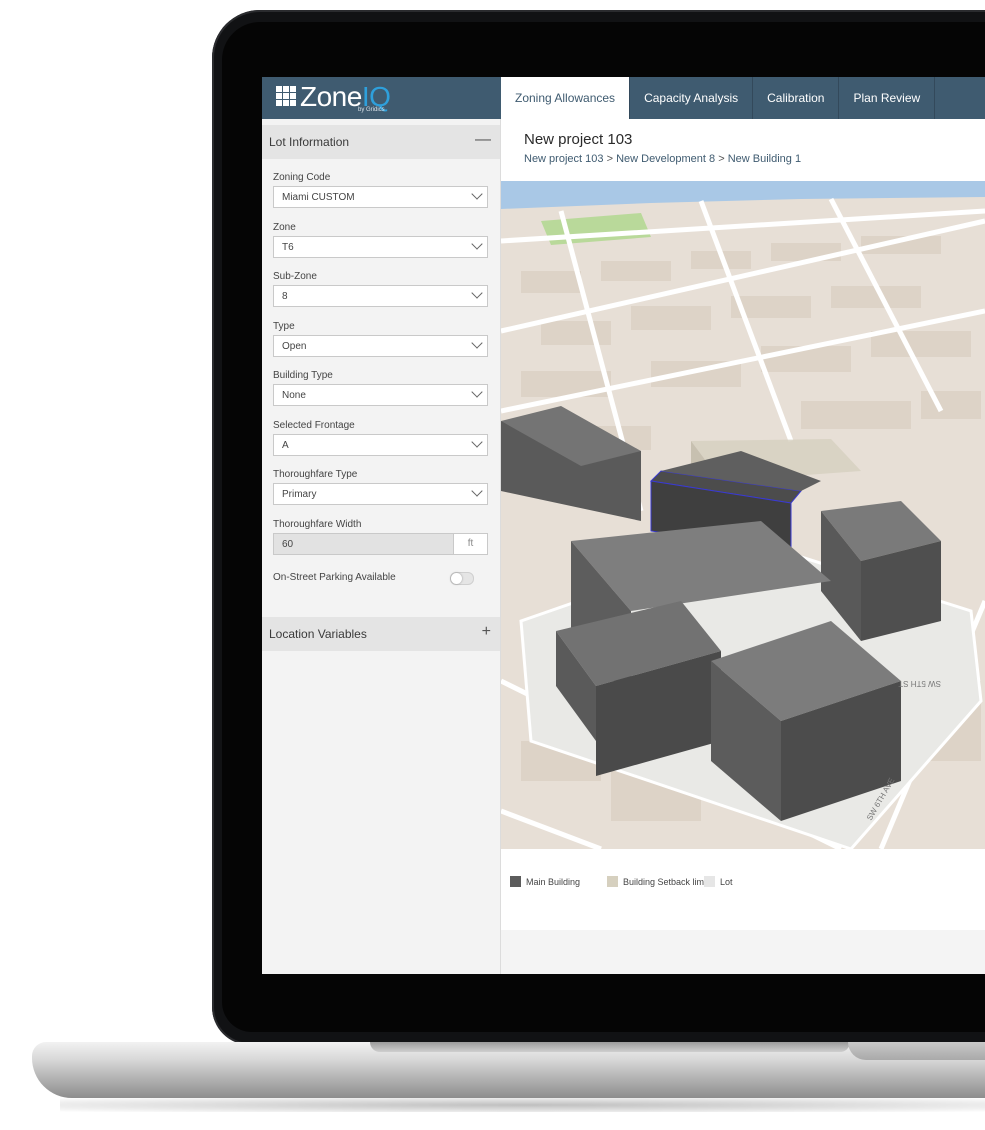 The image size is (985, 1130). What do you see at coordinates (726, 882) in the screenshot?
I see `legend-label: Lot` at bounding box center [726, 882].